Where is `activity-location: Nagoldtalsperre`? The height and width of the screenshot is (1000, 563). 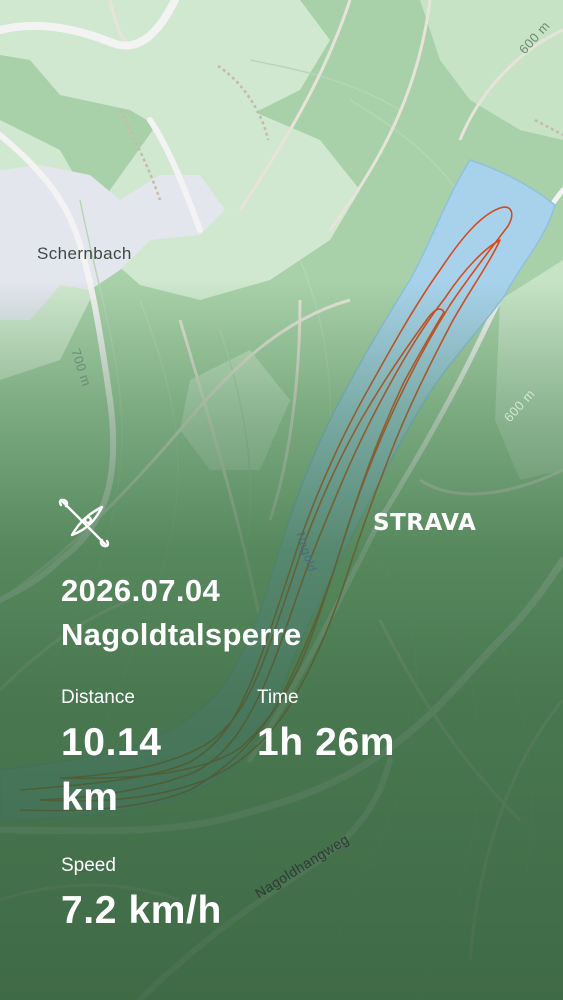
activity-location: Nagoldtalsperre is located at coordinates (181, 634).